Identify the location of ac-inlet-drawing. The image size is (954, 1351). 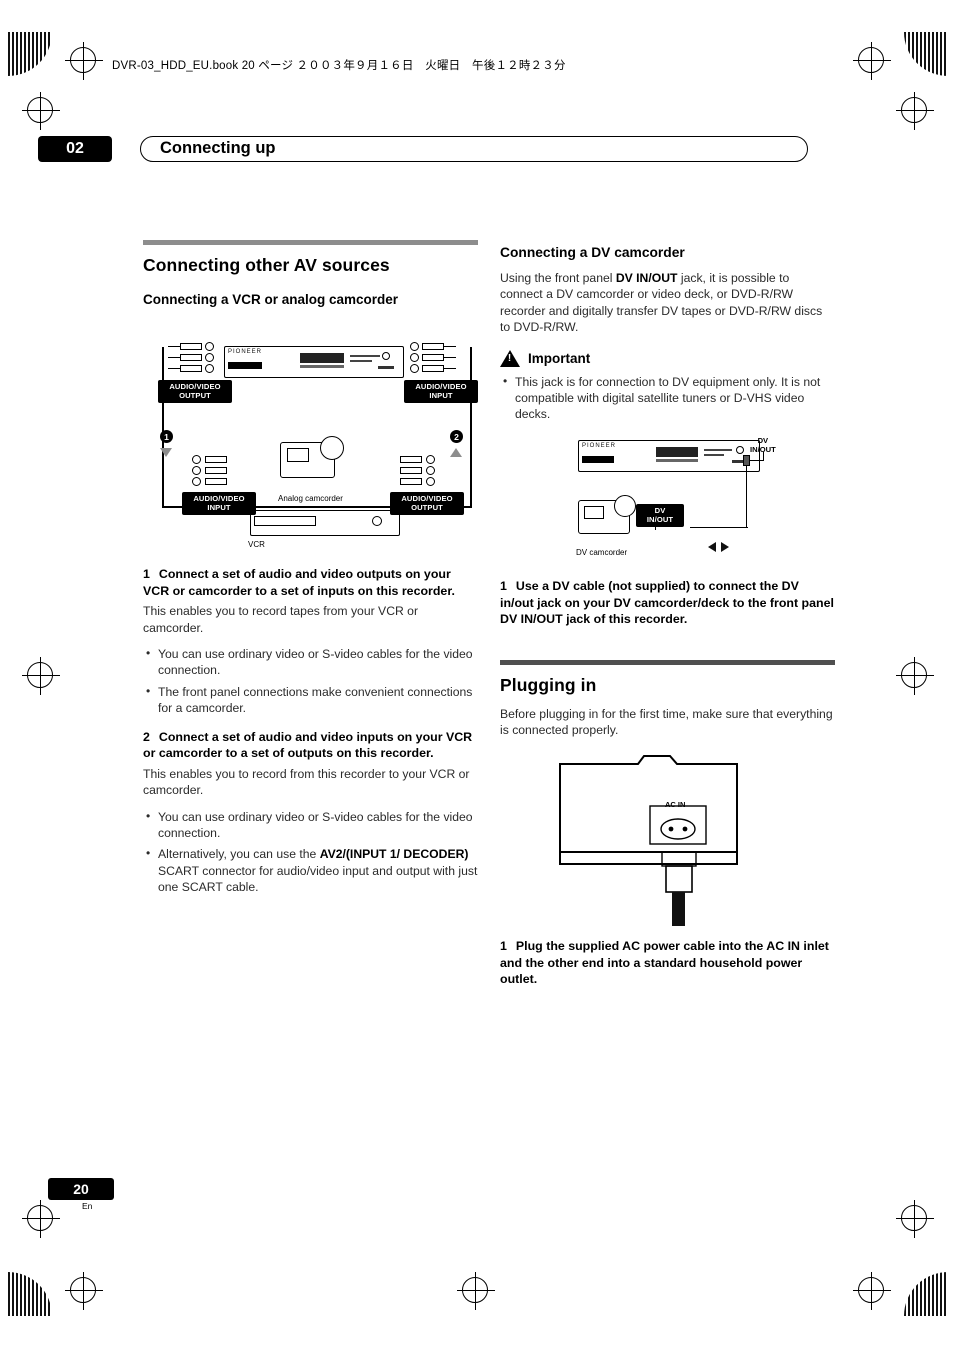
(648, 840).